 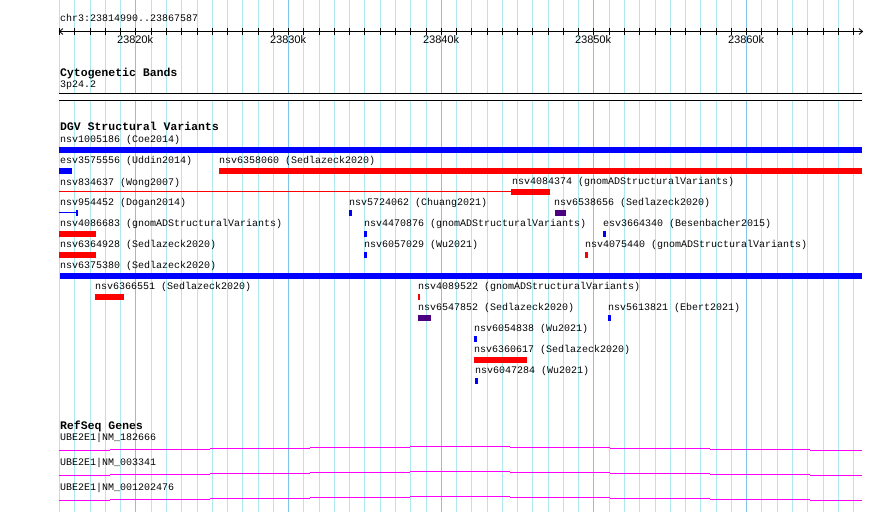 I want to click on feature-label: nsv5724062 (Chuang2021), so click(x=418, y=203).